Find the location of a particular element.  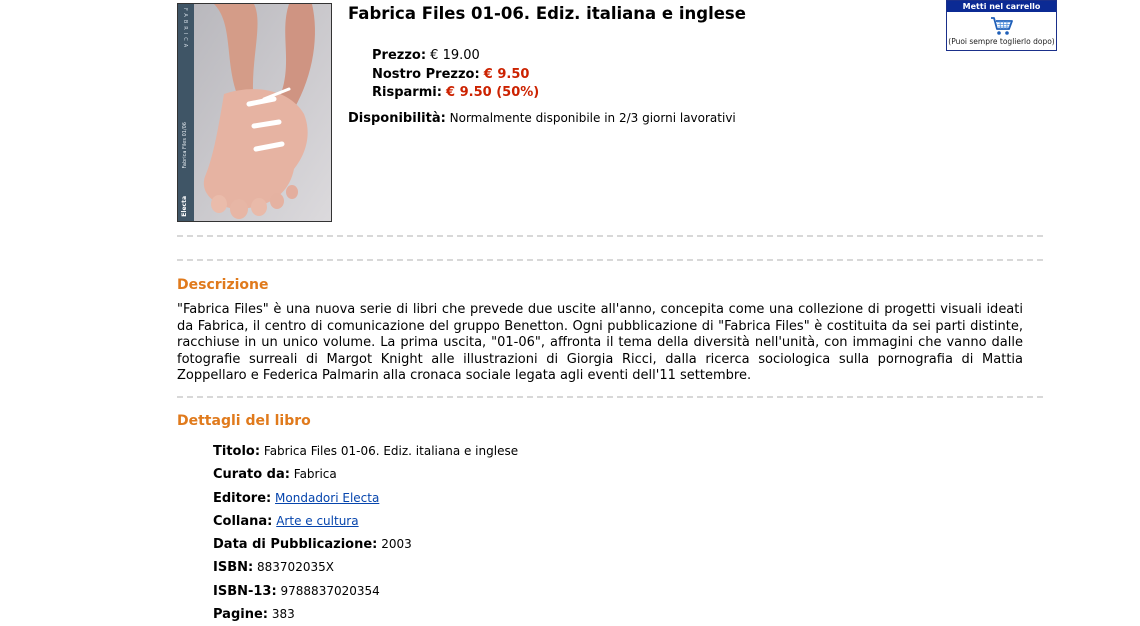

details-heading: Dettagli del libro is located at coordinates (244, 421).